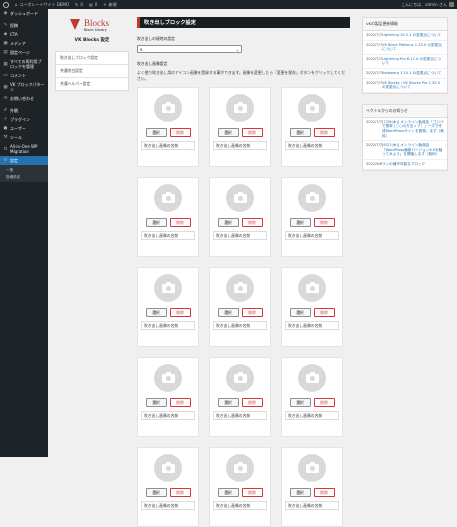 The width and height of the screenshot is (457, 527). What do you see at coordinates (24, 43) in the screenshot?
I see `sidebar-item-4: ▣ メディア` at bounding box center [24, 43].